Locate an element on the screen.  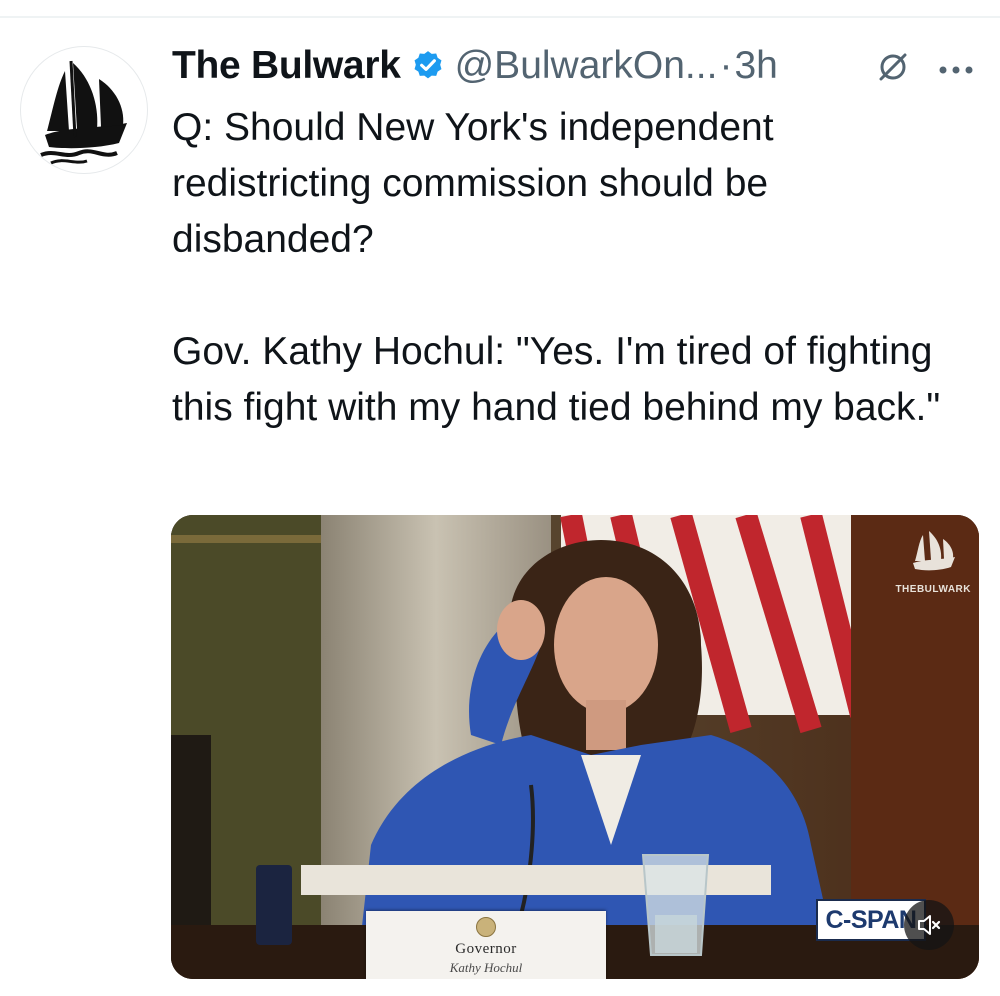
seal-icon is located at coordinates (486, 927).